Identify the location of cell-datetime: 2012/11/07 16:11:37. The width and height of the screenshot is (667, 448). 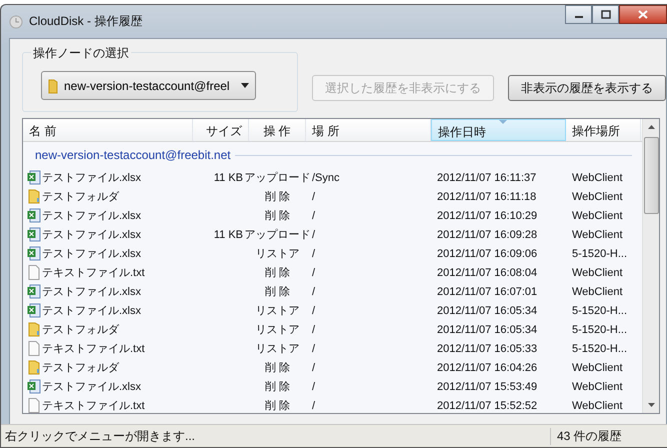
(486, 178).